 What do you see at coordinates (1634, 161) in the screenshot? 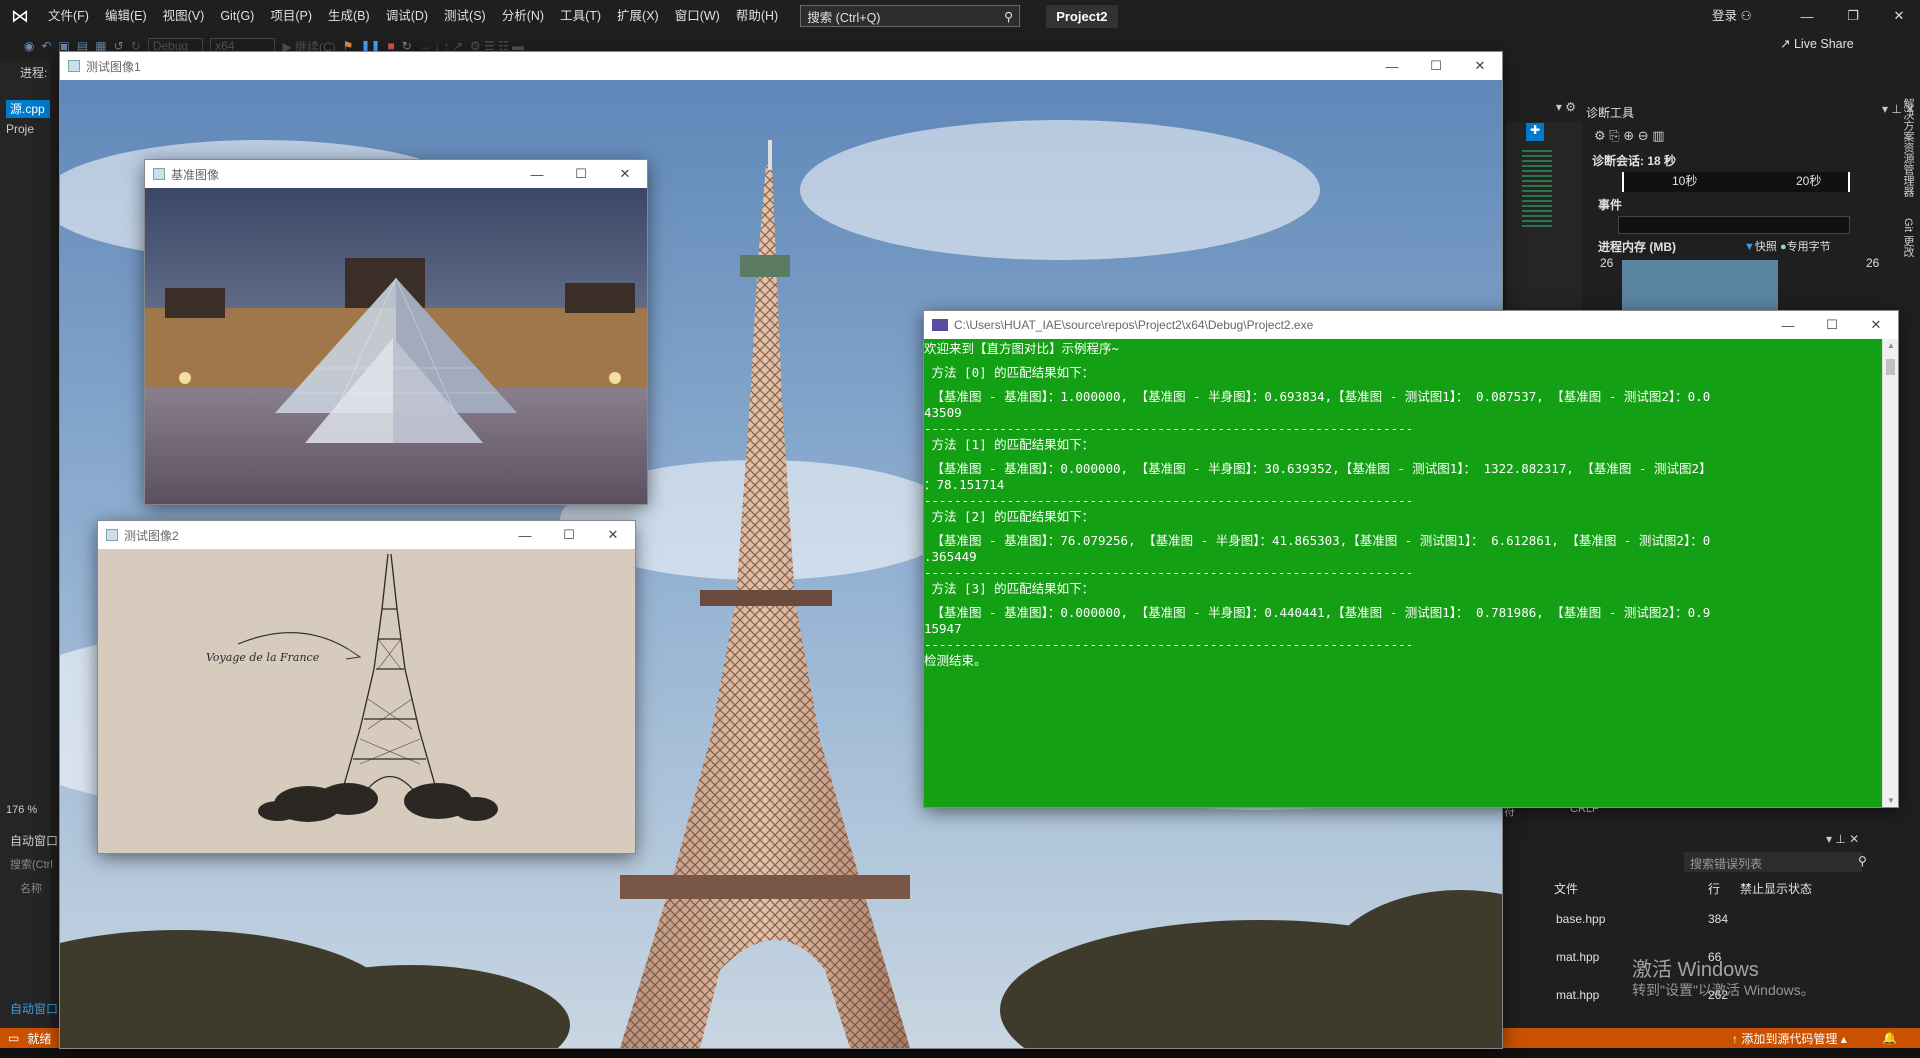
I see `diag-session: 诊断会话: 18 秒` at bounding box center [1634, 161].